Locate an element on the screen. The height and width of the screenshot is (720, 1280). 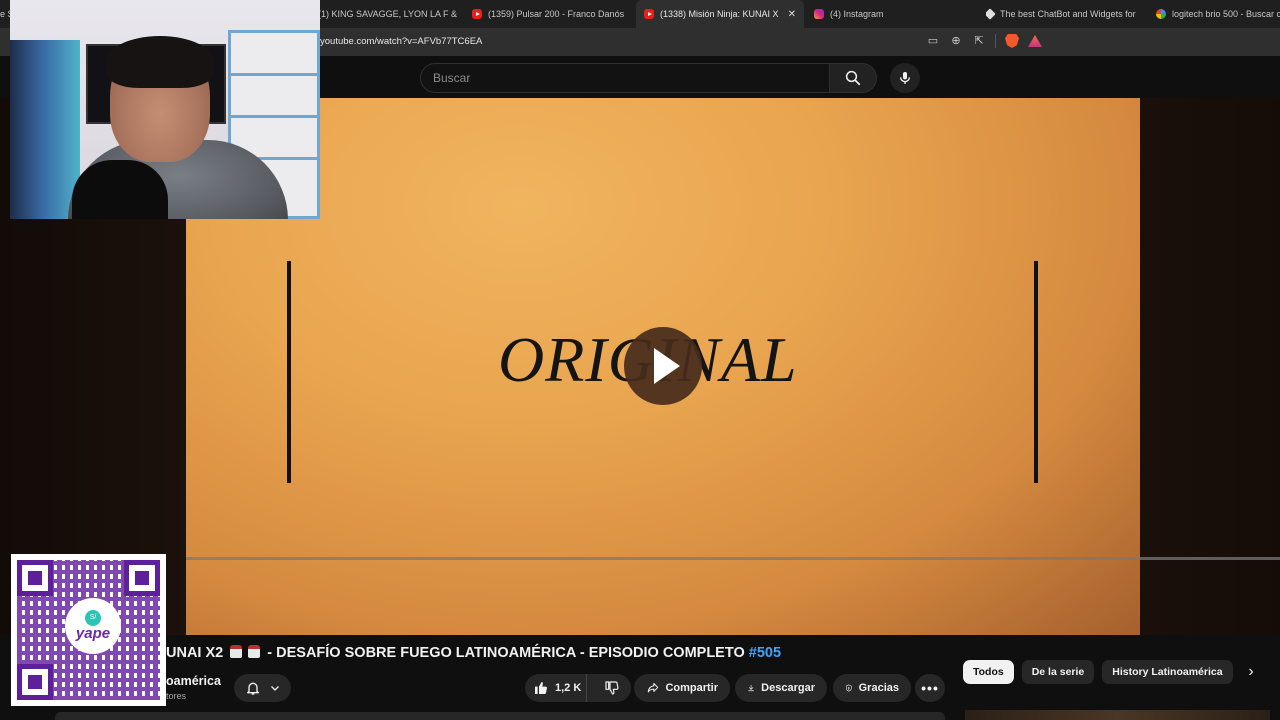
description-box-edge is located at coordinates (500, 716).